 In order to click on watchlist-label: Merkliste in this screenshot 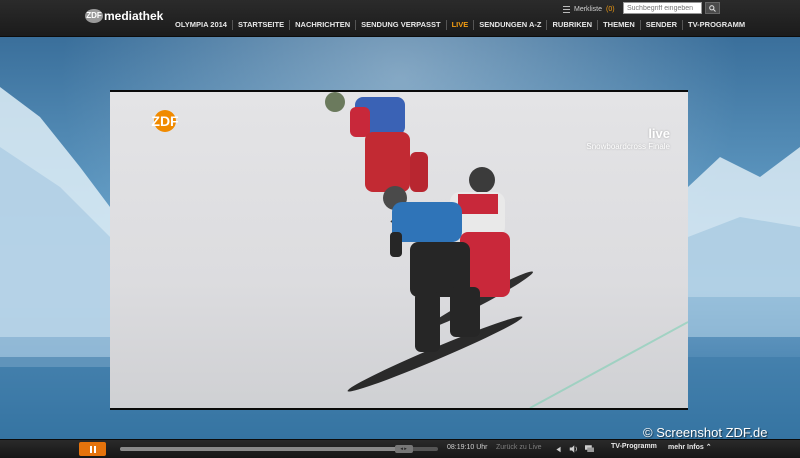, I will do `click(588, 9)`.